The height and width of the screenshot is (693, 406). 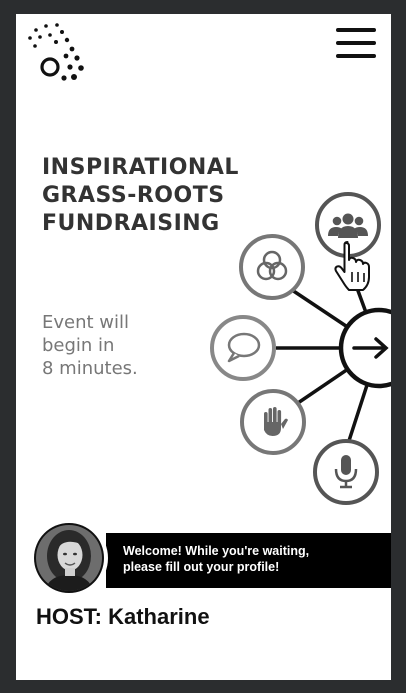 I want to click on microphone-button, so click(x=346, y=472).